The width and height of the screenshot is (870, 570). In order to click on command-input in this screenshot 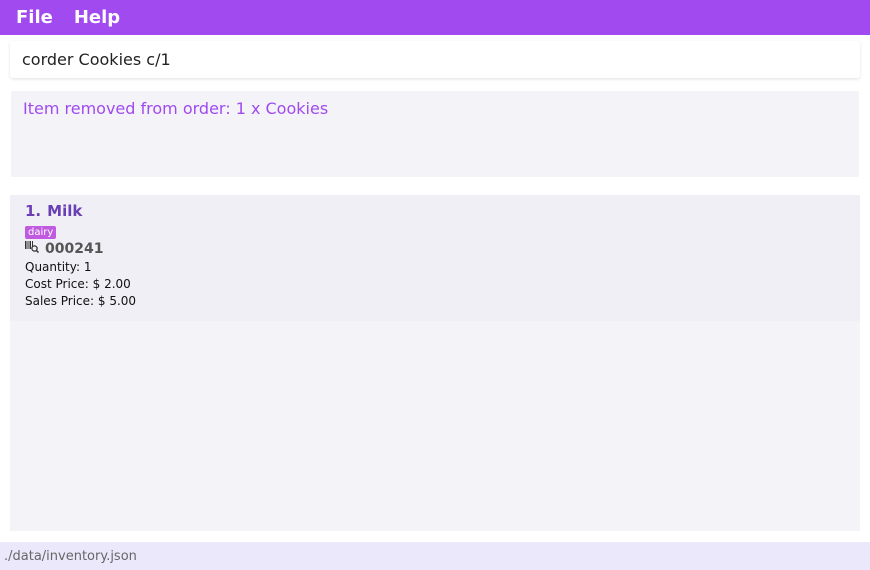, I will do `click(441, 59)`.